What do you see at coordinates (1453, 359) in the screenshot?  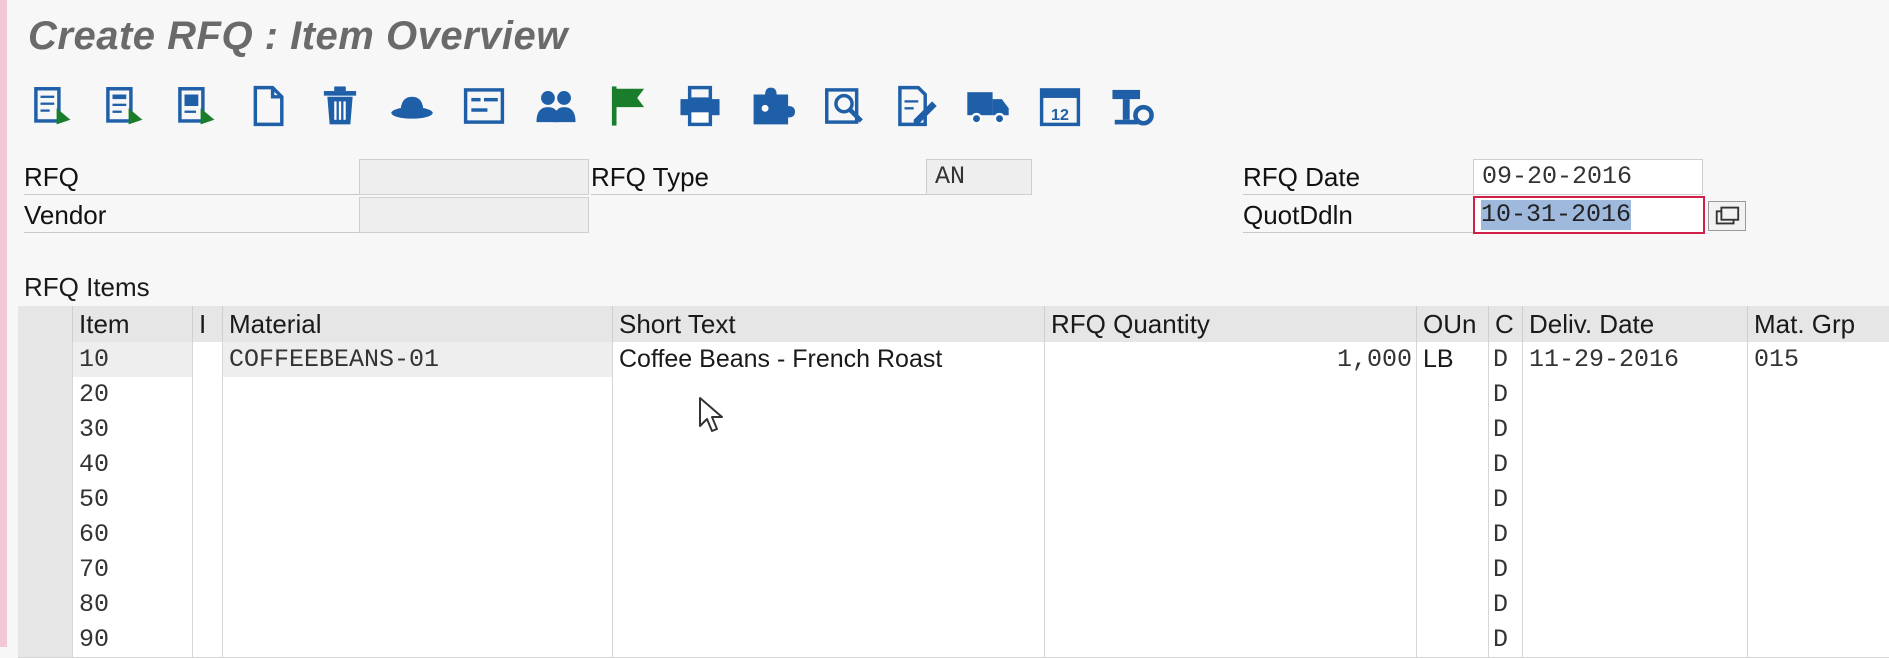 I see `oun-cell: LB` at bounding box center [1453, 359].